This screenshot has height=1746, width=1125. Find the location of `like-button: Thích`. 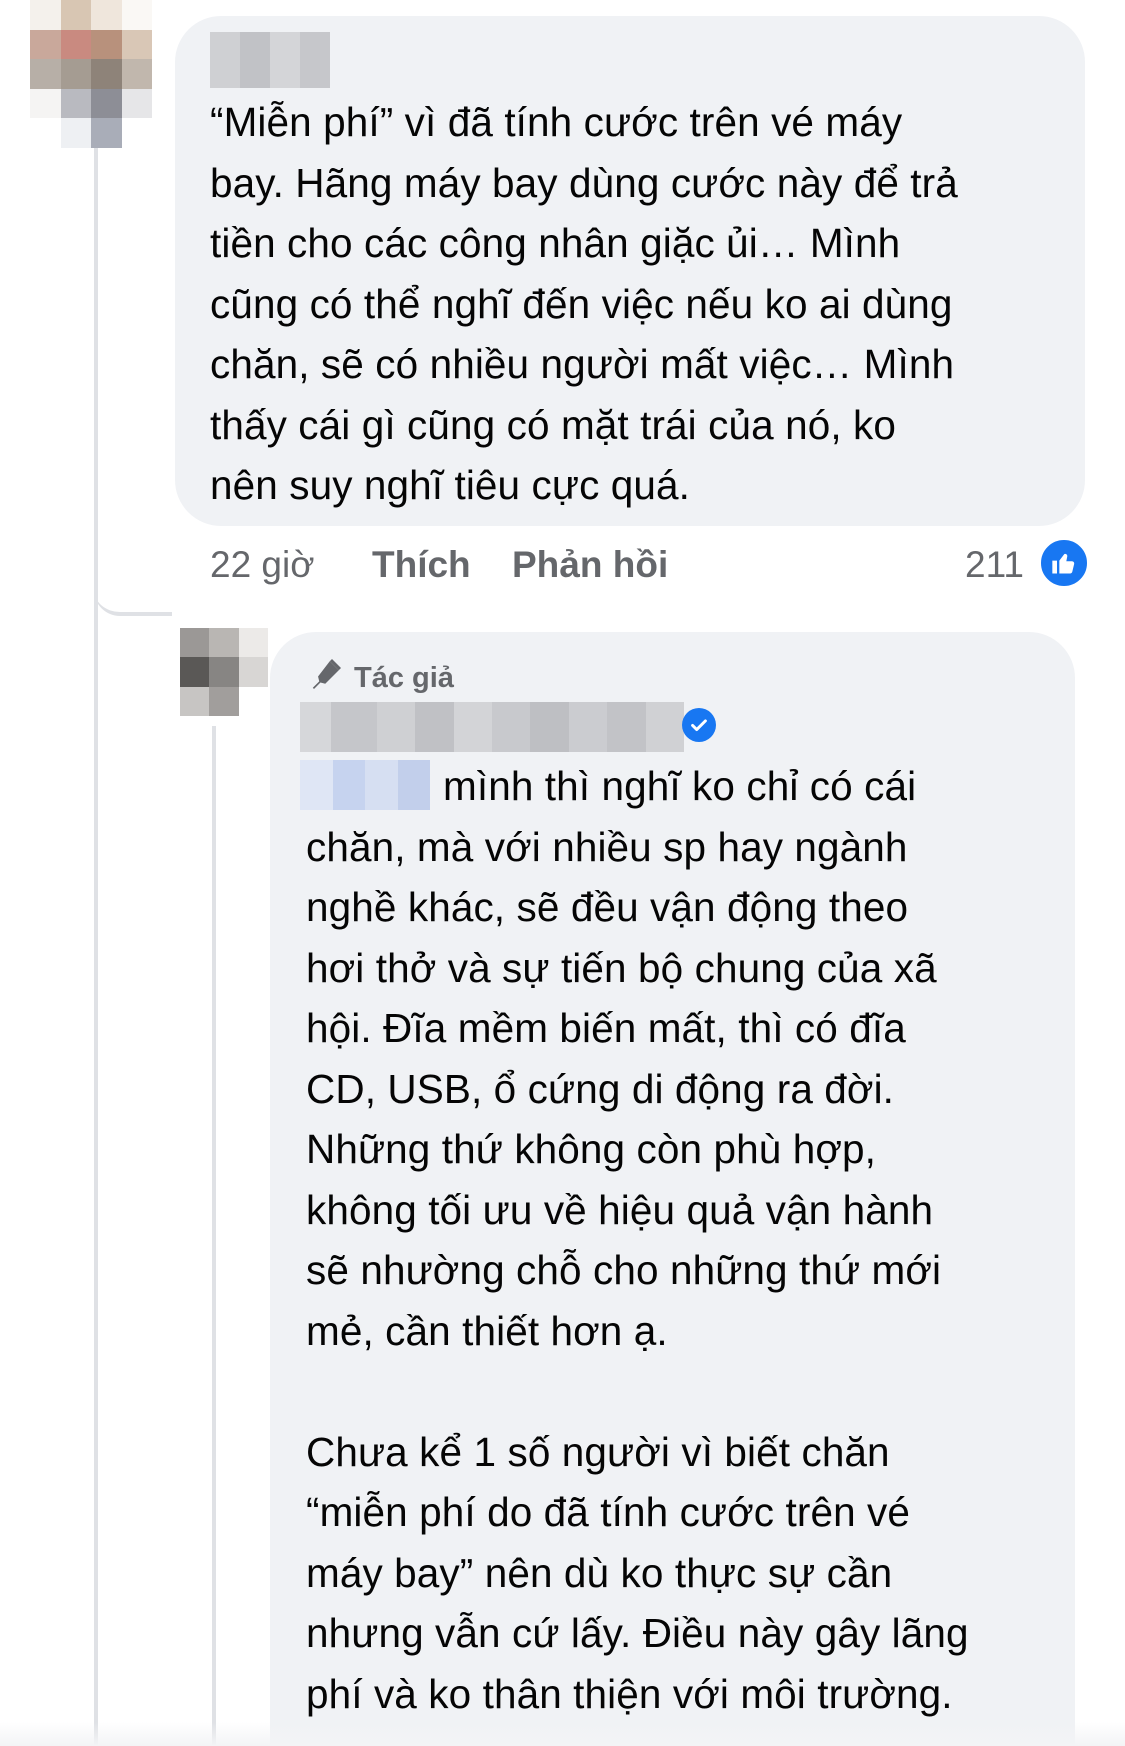

like-button: Thích is located at coordinates (421, 565).